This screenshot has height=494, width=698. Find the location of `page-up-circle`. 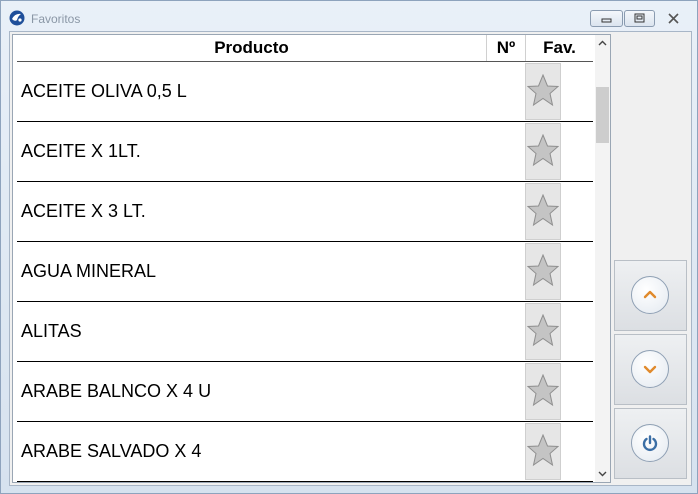

page-up-circle is located at coordinates (650, 295).